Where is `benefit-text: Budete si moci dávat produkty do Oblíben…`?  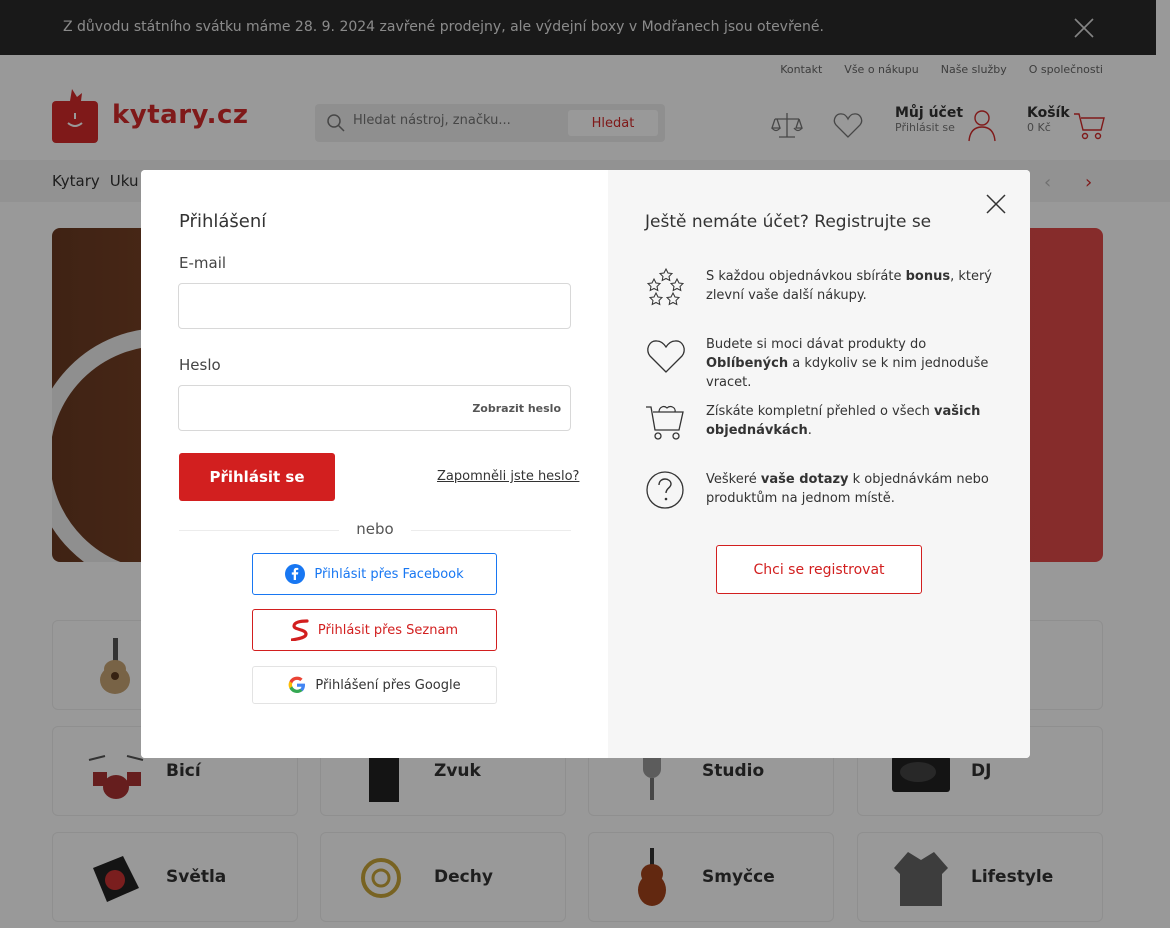
benefit-text: Budete si moci dávat produkty do Oblíben… is located at coordinates (847, 363).